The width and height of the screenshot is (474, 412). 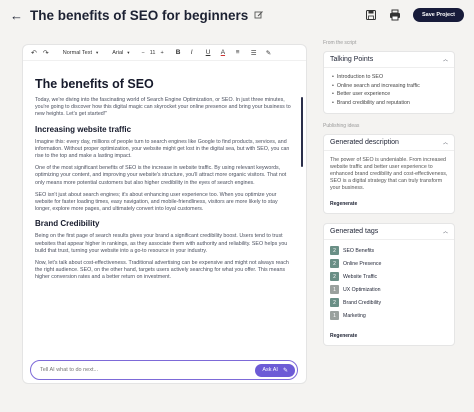 I want to click on regenerate-description-button: Regenerate, so click(x=343, y=204).